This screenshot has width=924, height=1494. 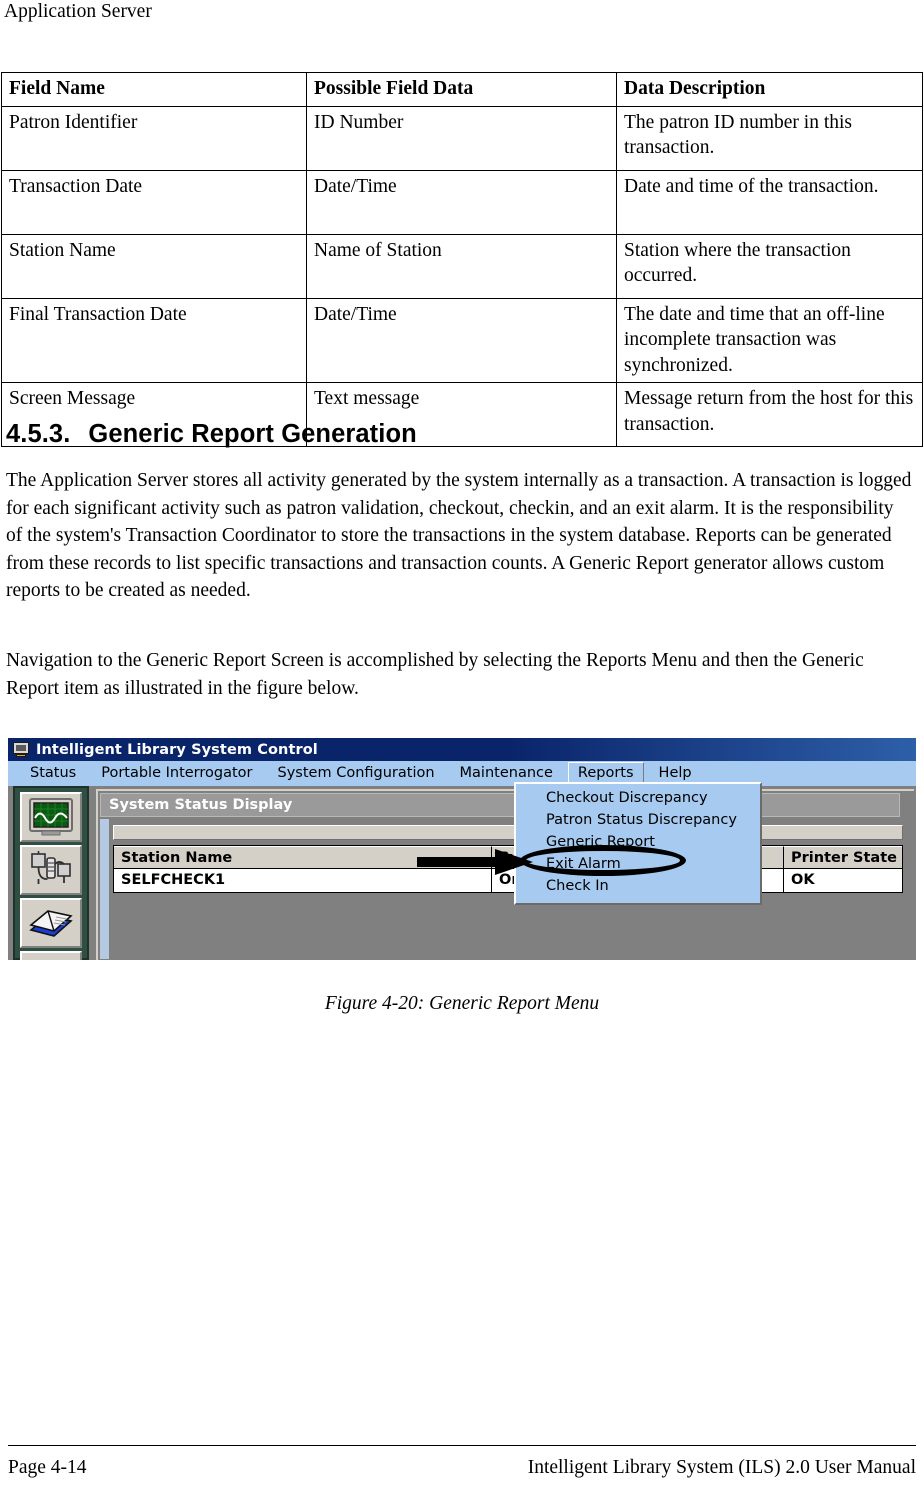 What do you see at coordinates (78, 11) in the screenshot?
I see `running-header: Application Server` at bounding box center [78, 11].